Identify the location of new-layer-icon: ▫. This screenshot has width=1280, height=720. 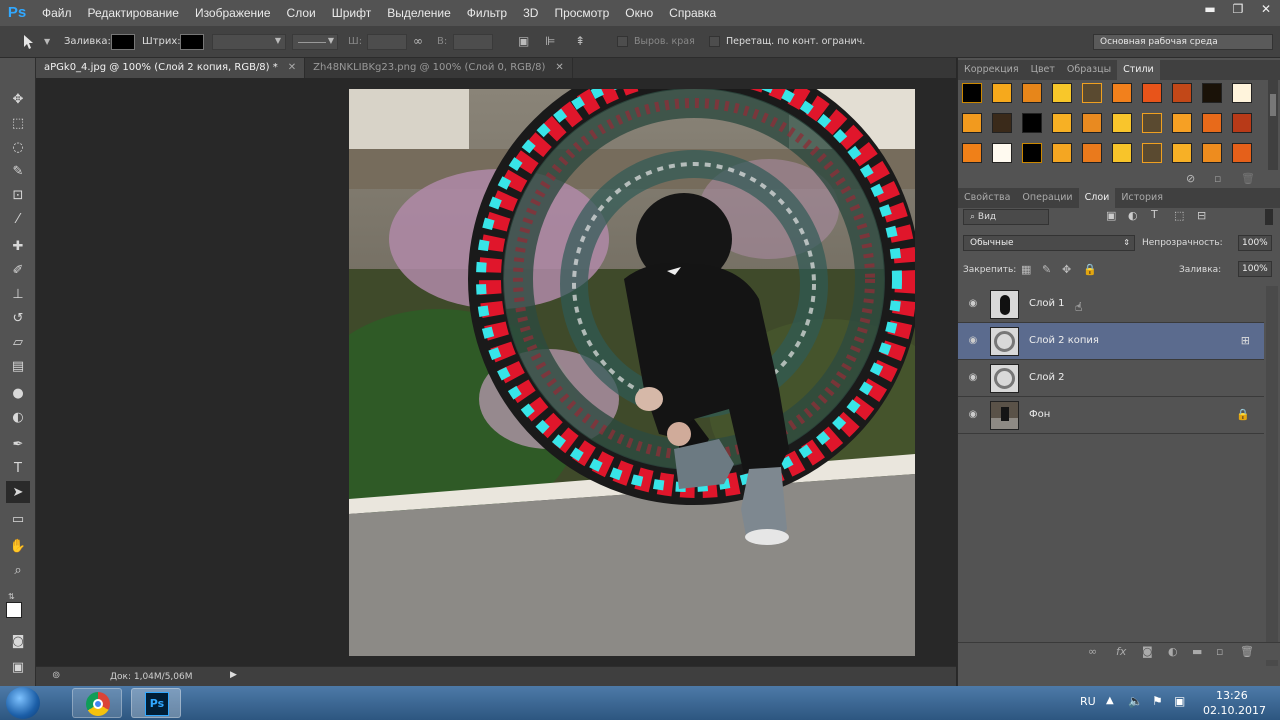
(1219, 651).